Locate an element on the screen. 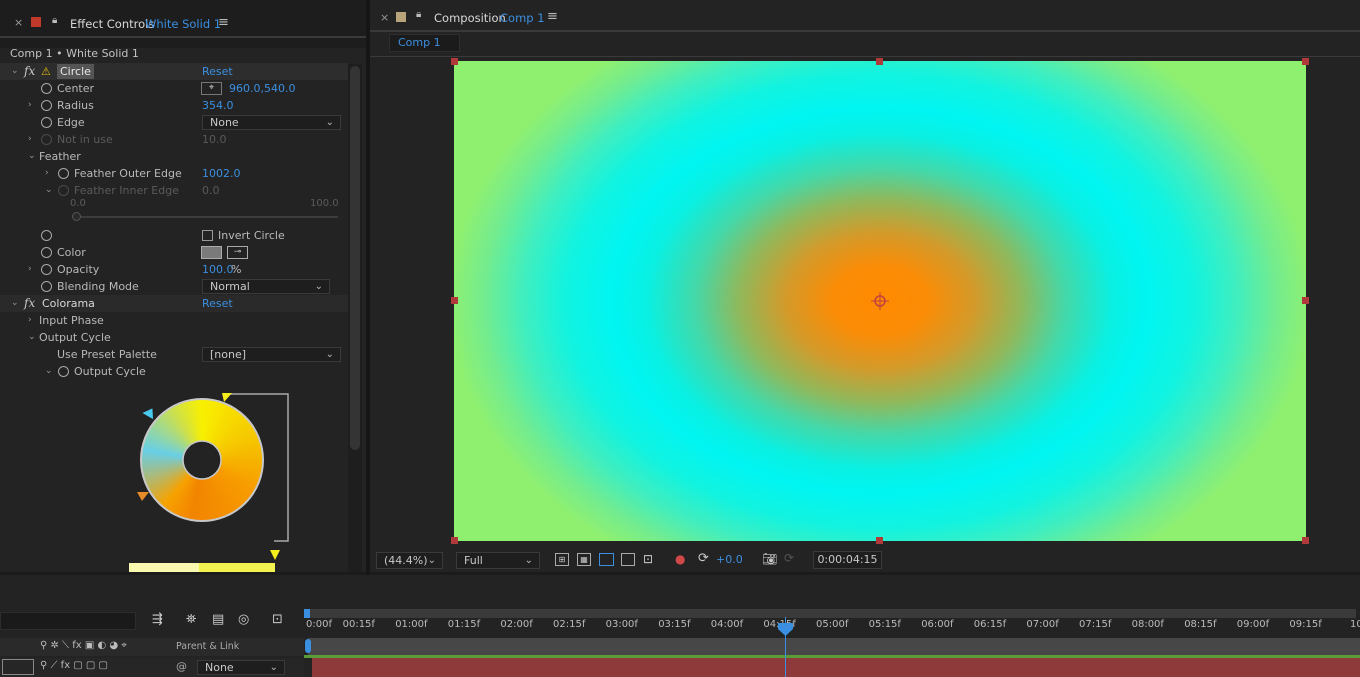 The height and width of the screenshot is (677, 1360). invert-checkbox is located at coordinates (207, 235).